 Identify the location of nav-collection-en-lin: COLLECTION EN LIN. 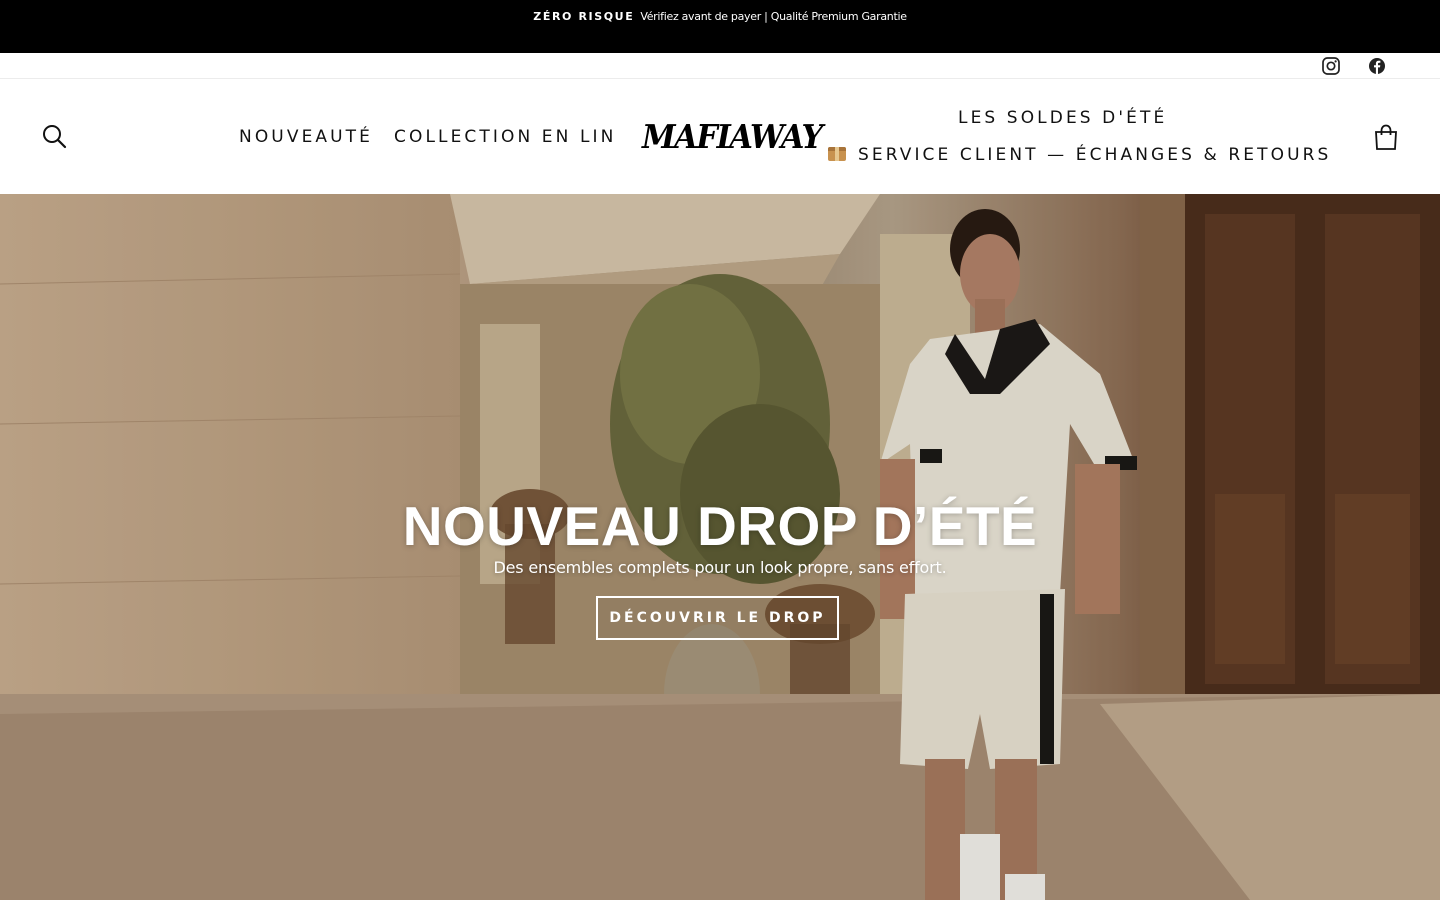
(505, 137).